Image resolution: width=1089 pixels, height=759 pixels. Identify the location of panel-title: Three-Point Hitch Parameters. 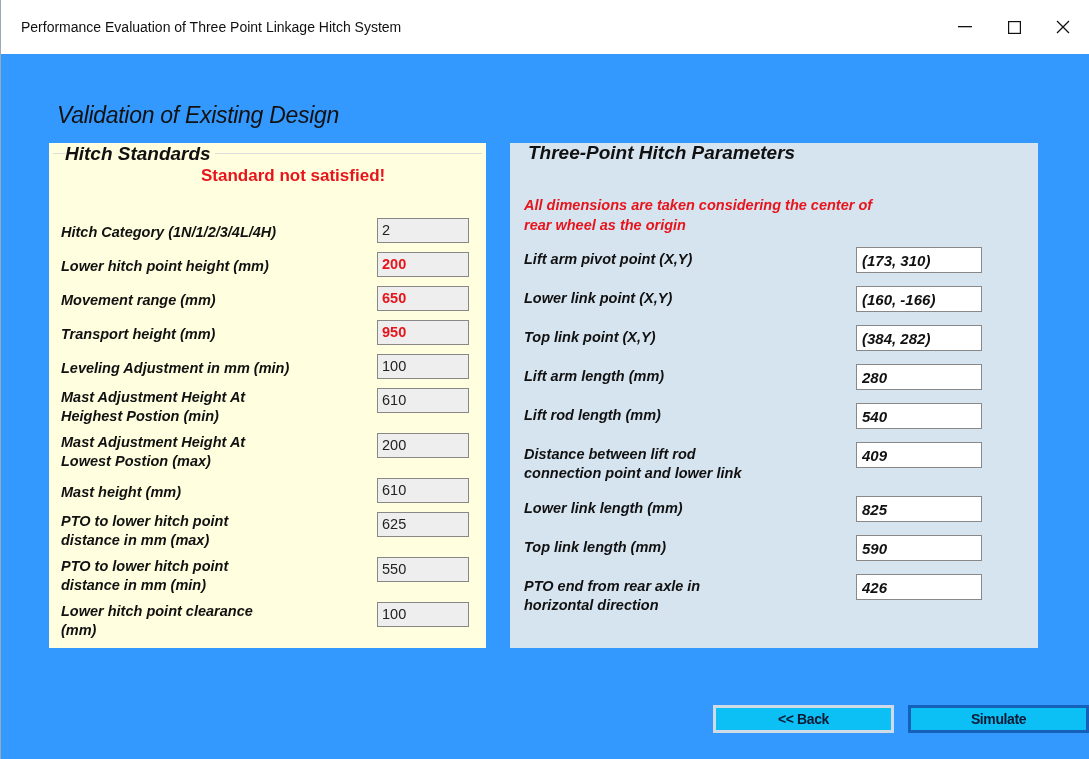
(662, 153).